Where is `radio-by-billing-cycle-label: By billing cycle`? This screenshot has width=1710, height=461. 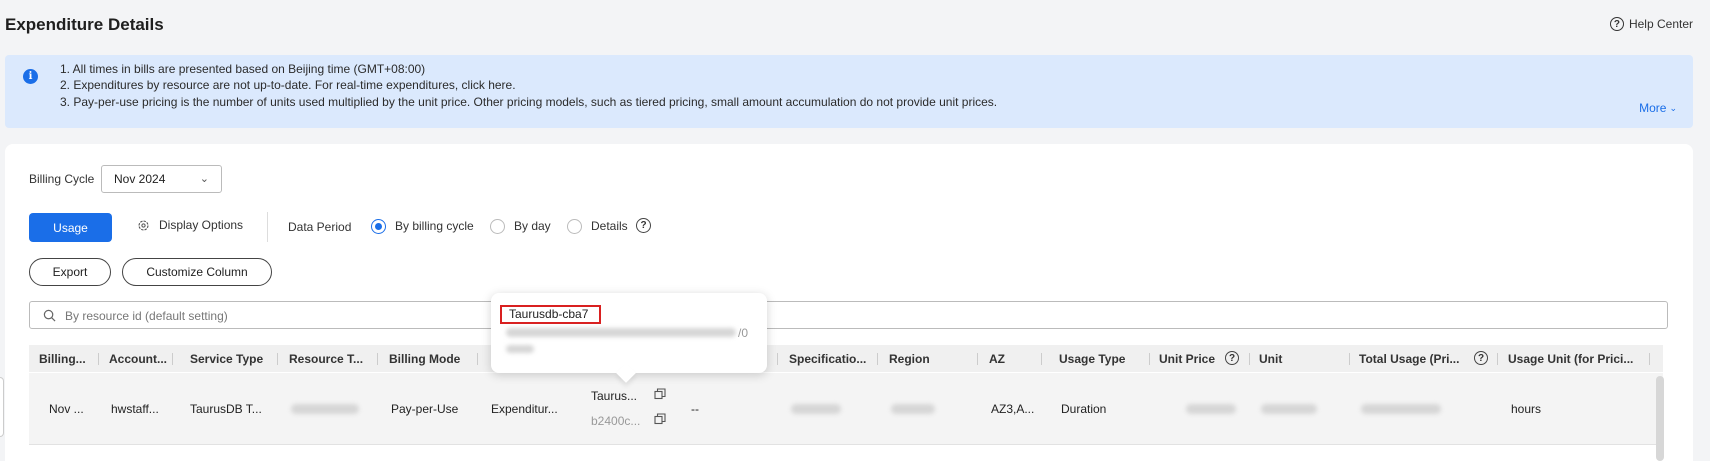 radio-by-billing-cycle-label: By billing cycle is located at coordinates (434, 226).